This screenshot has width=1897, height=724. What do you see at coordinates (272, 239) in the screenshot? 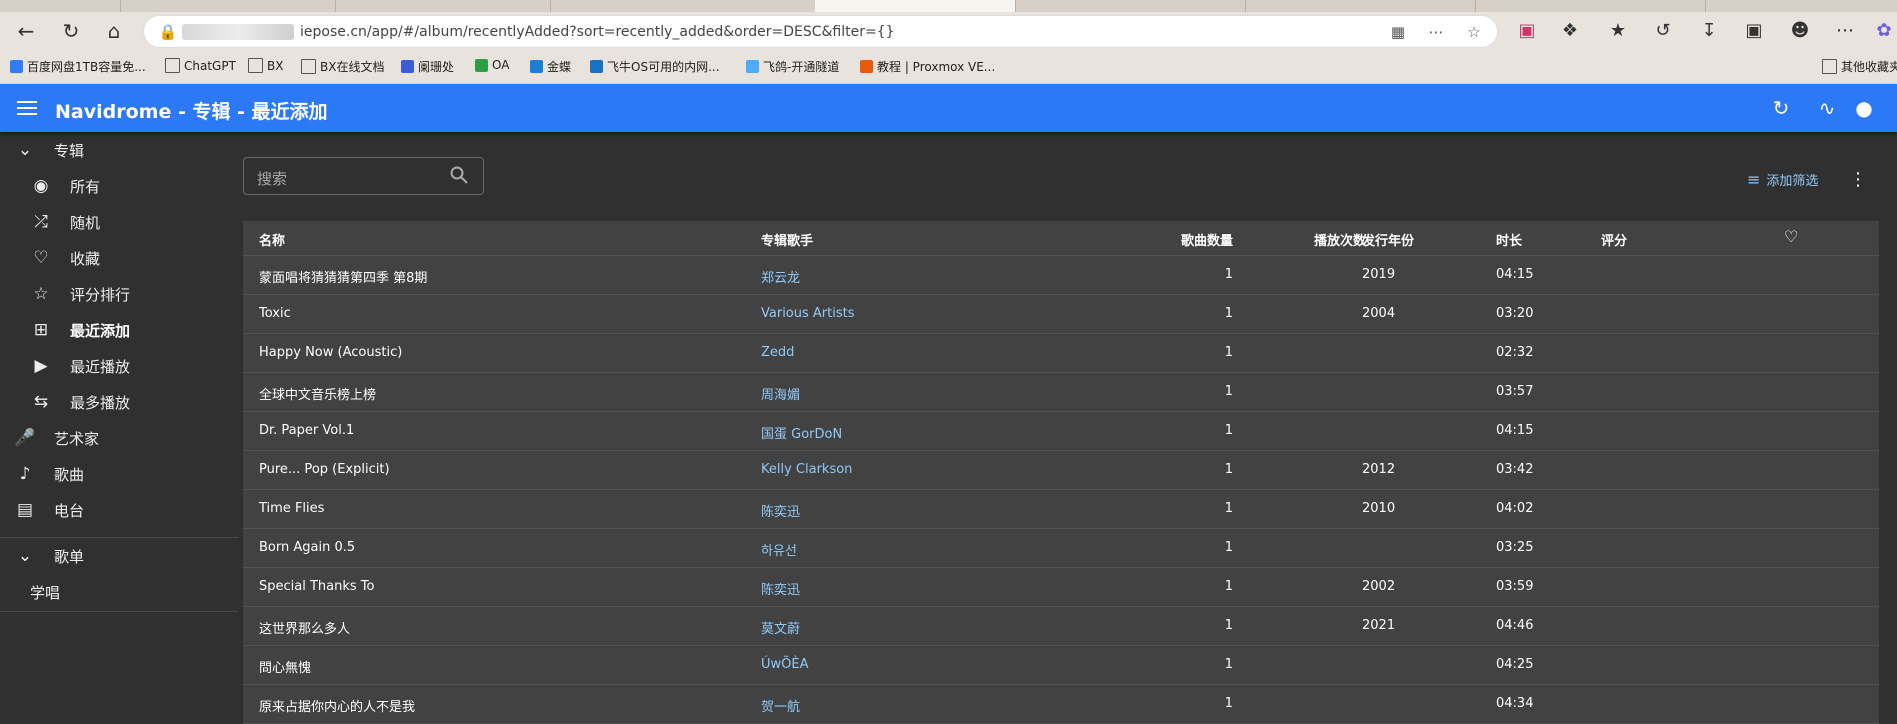
I see `column-name-header: 名称` at bounding box center [272, 239].